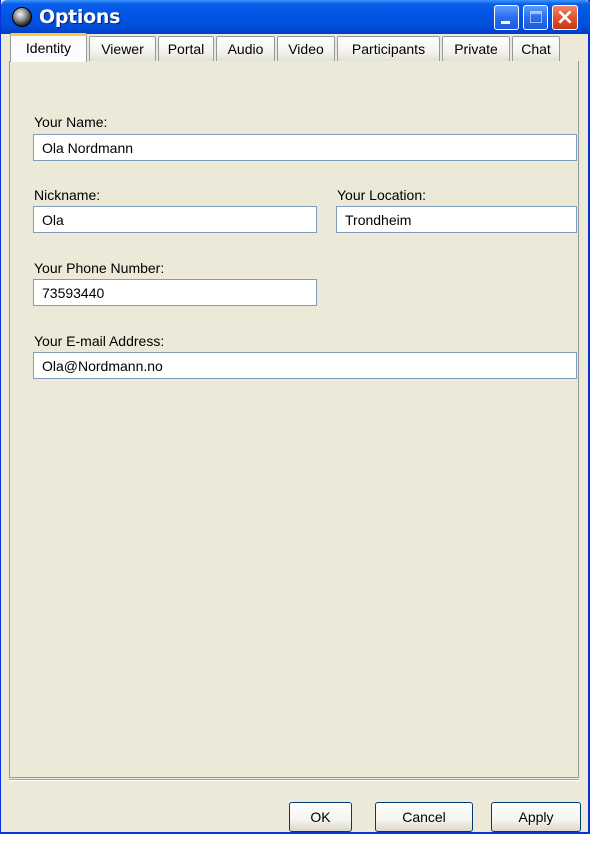 This screenshot has height=850, width=590. Describe the element at coordinates (456, 219) in the screenshot. I see `location-field` at that location.